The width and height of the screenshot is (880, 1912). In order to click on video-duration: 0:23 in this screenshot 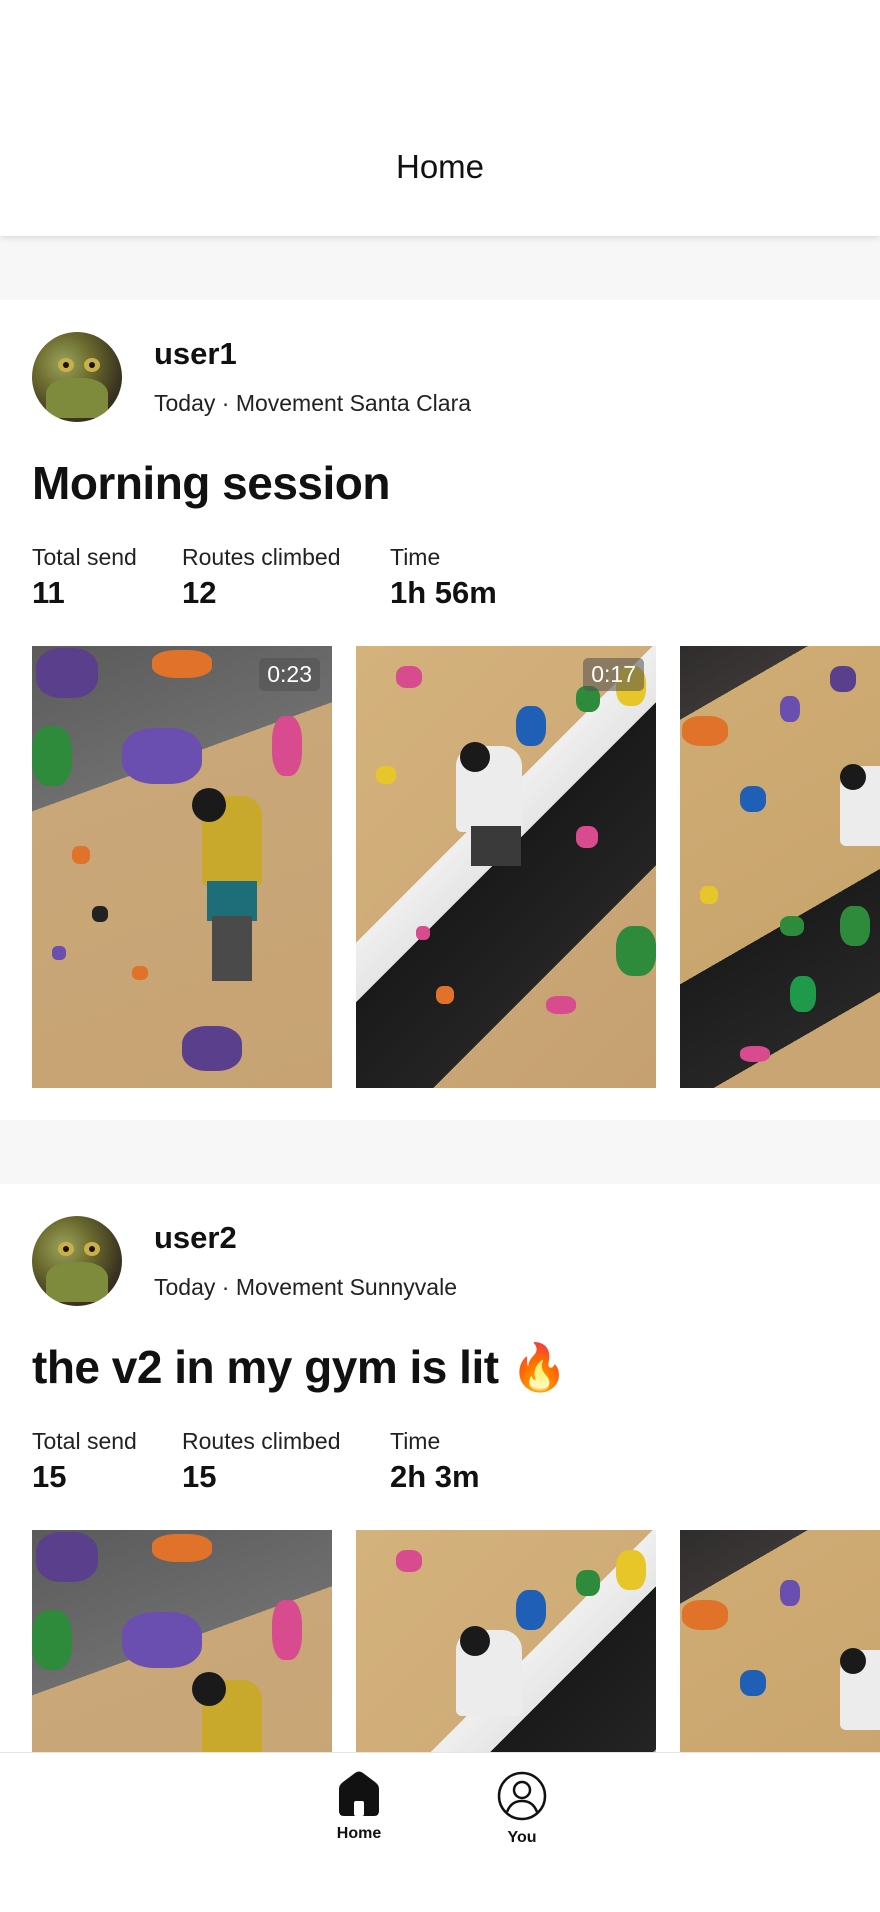, I will do `click(289, 674)`.